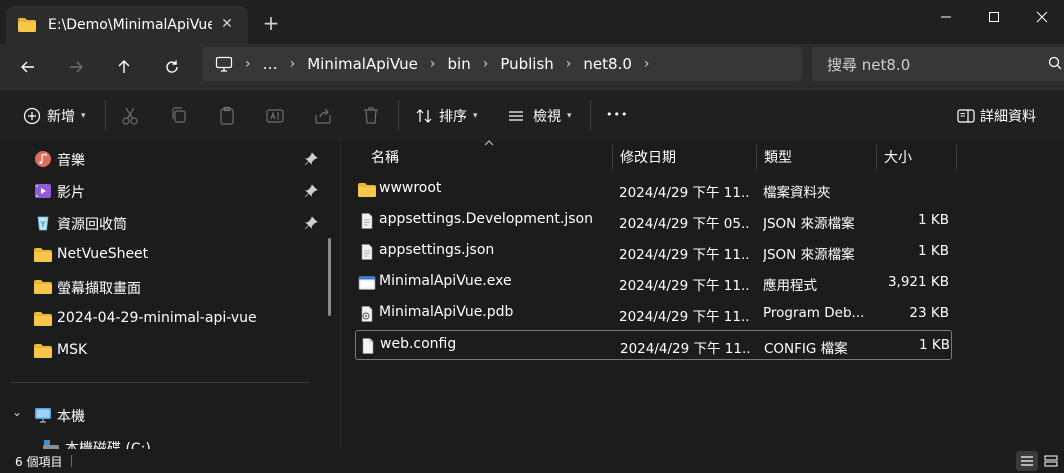 The height and width of the screenshot is (473, 1064). What do you see at coordinates (946, 17) in the screenshot?
I see `minimize-button` at bounding box center [946, 17].